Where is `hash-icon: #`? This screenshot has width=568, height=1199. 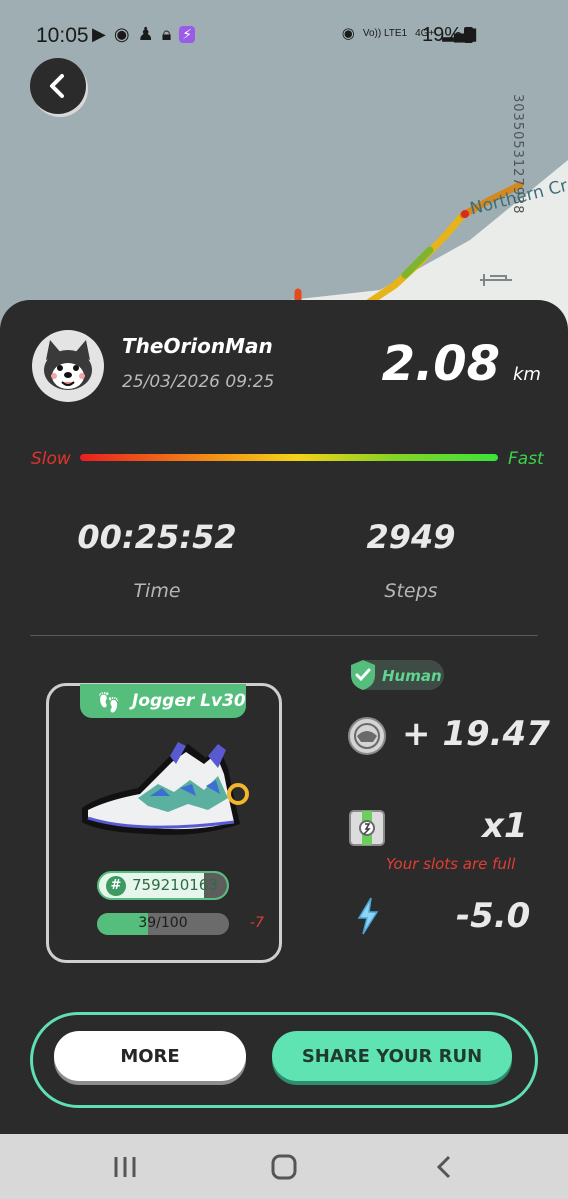
hash-icon: # is located at coordinates (116, 886).